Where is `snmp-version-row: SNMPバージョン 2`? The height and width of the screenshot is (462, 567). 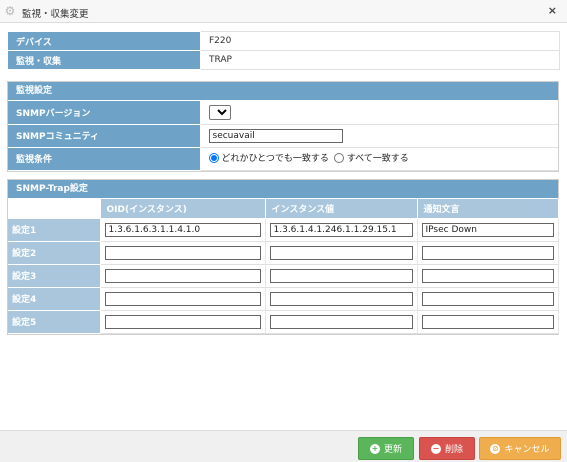
snmp-version-row: SNMPバージョン 2 is located at coordinates (283, 113).